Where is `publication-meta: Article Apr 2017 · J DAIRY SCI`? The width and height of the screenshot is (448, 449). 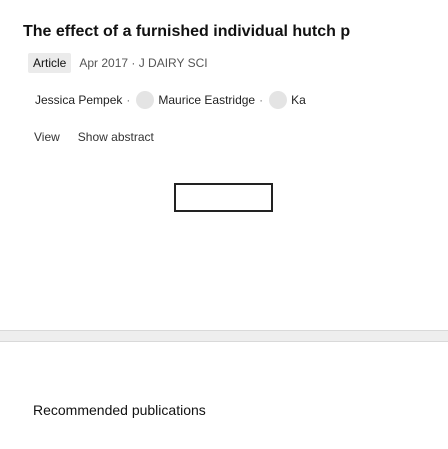
publication-meta: Article Apr 2017 · J DAIRY SCI is located at coordinates (118, 63).